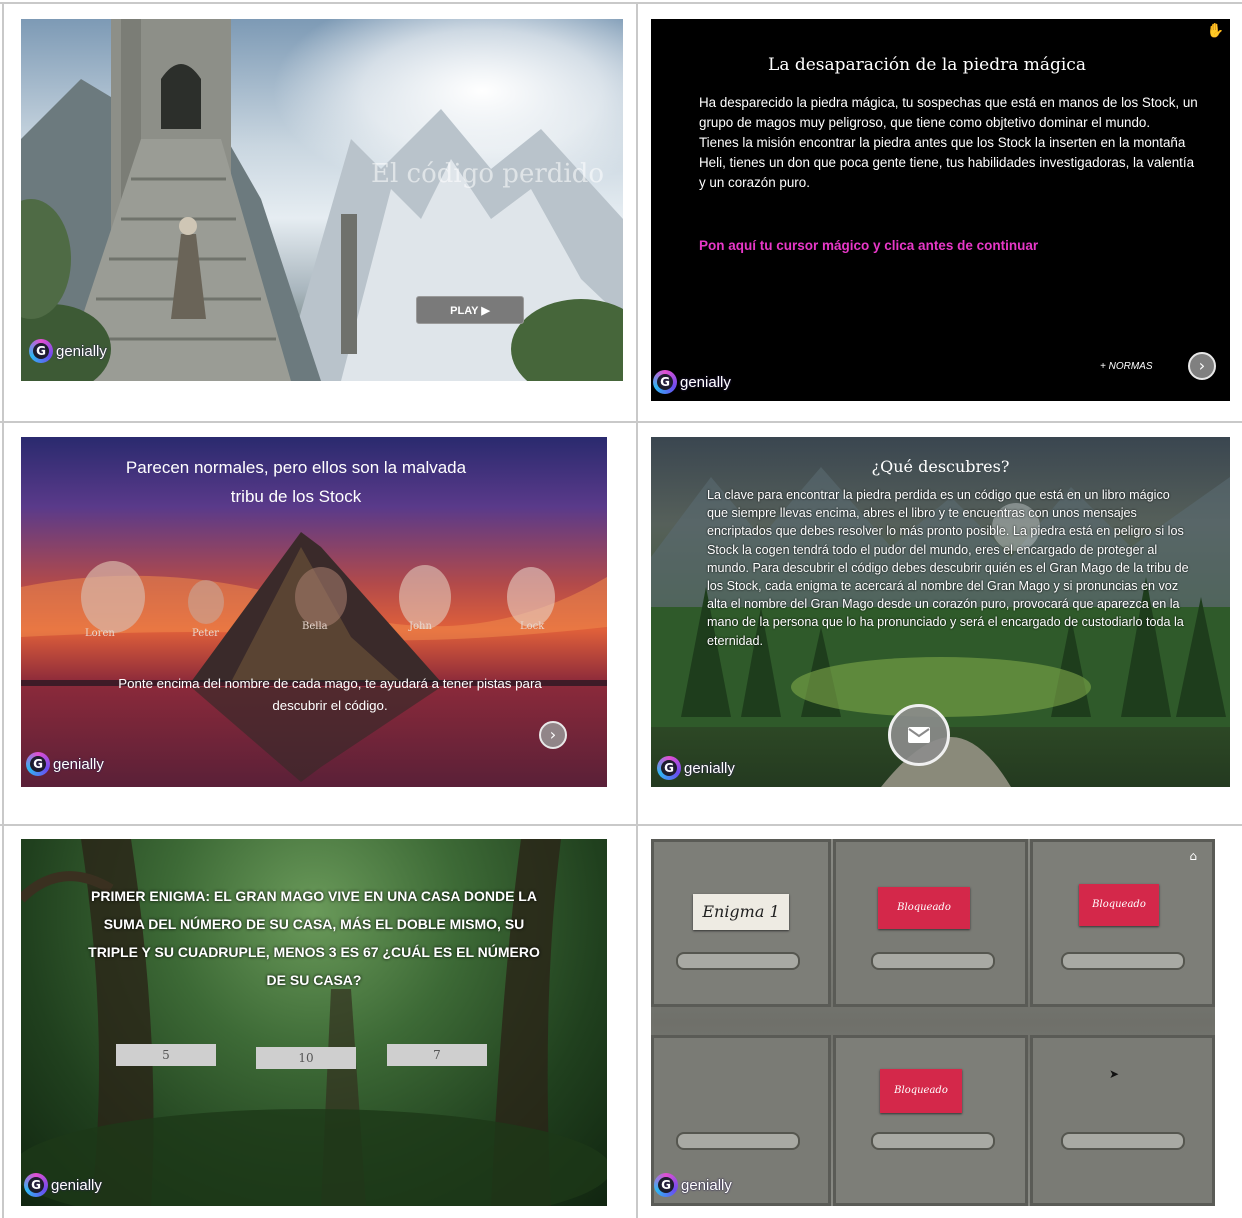 This screenshot has height=1218, width=1242. I want to click on normas-link: + NORMAS, so click(1126, 366).